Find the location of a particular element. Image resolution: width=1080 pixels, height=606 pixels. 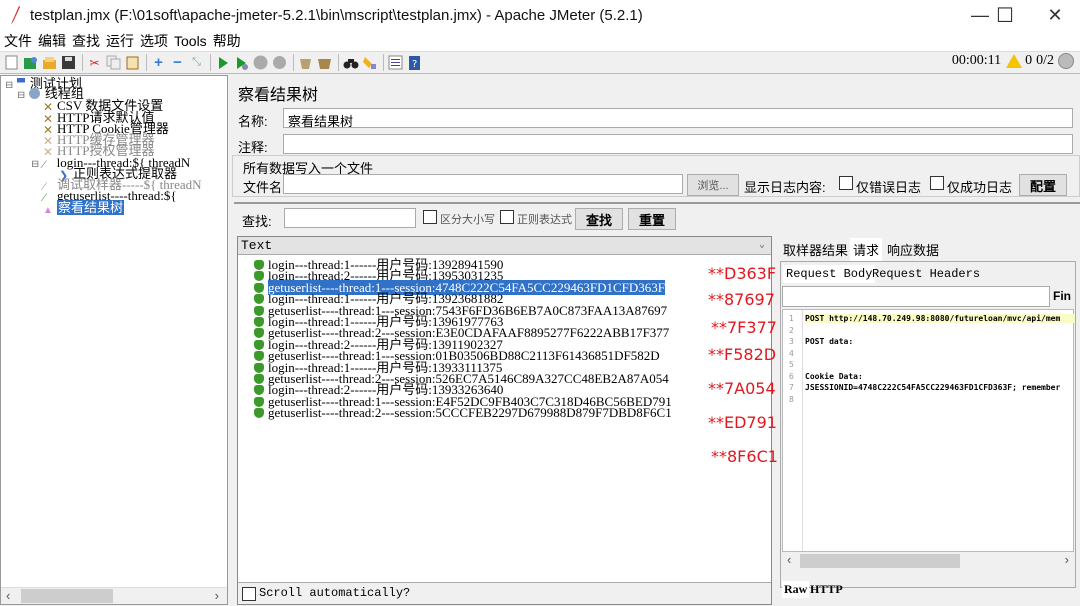

request-find-input is located at coordinates (916, 296).